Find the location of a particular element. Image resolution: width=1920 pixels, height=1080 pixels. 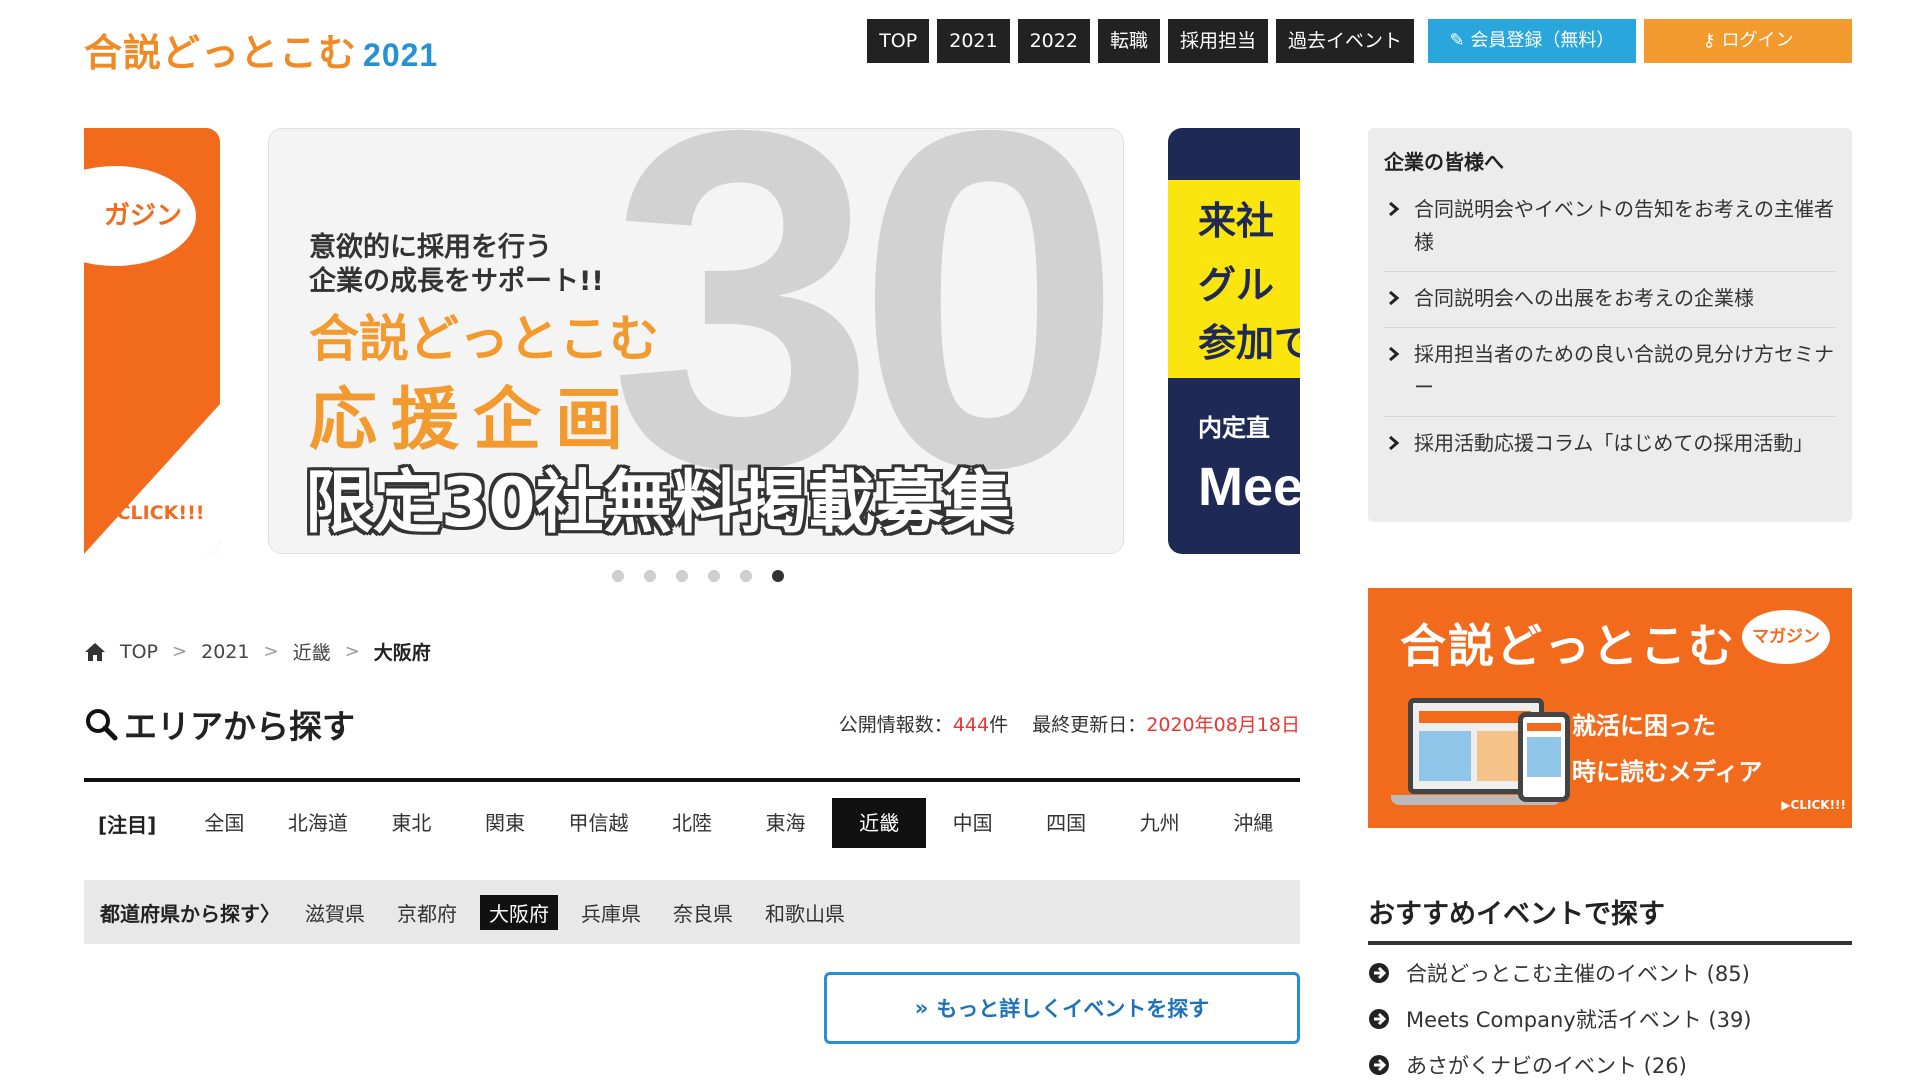

more-events-button: » もっと詳しくイベントを探す is located at coordinates (1062, 1008).